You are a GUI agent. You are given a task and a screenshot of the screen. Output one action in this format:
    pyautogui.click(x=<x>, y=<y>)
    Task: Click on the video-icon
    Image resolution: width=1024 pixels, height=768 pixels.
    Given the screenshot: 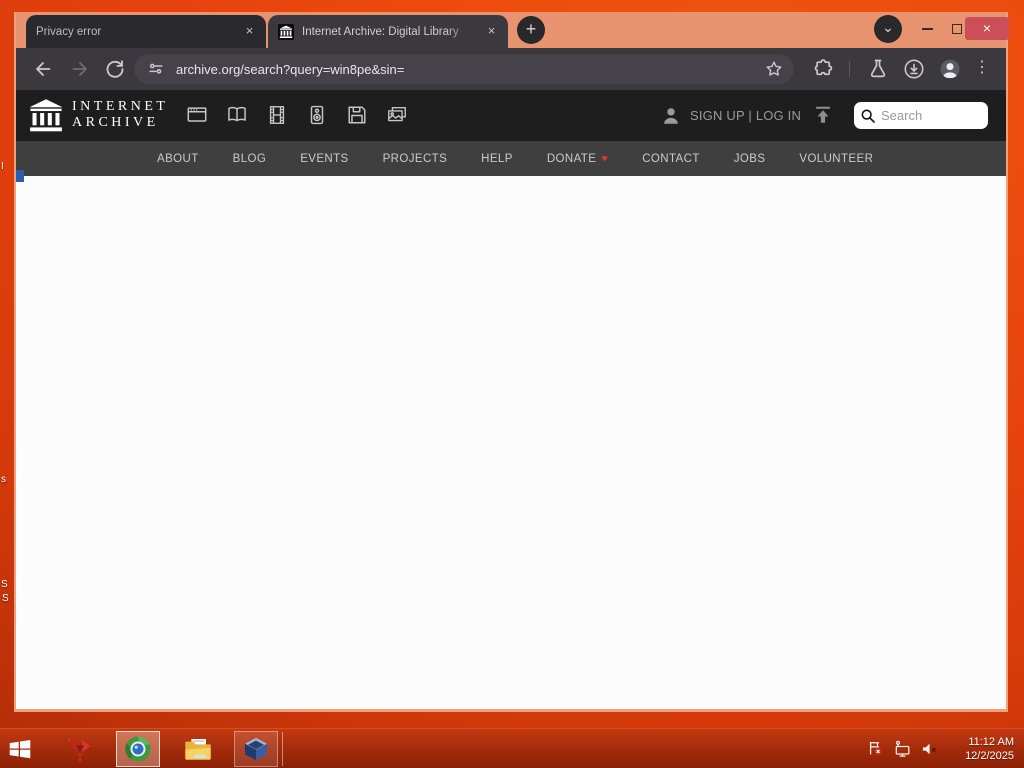 What is the action you would take?
    pyautogui.click(x=277, y=115)
    